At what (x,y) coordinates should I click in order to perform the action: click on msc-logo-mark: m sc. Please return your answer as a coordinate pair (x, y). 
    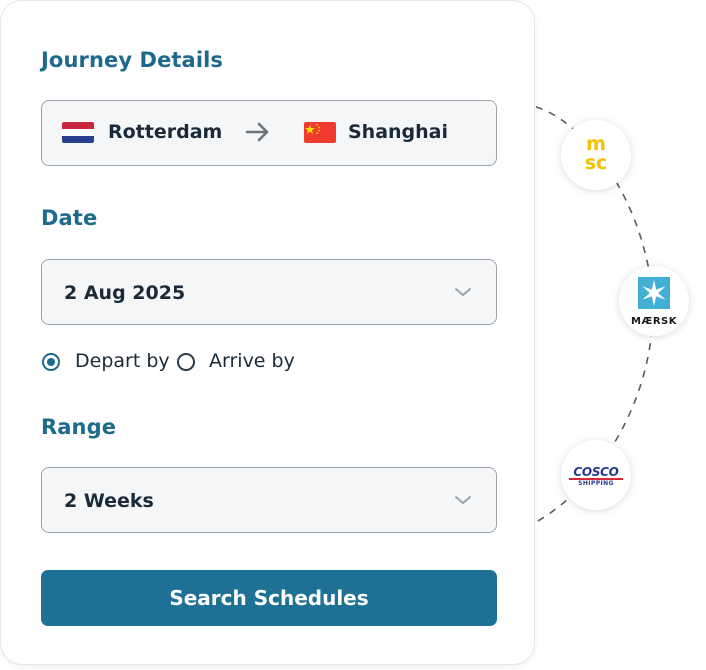
    Looking at the image, I should click on (596, 153).